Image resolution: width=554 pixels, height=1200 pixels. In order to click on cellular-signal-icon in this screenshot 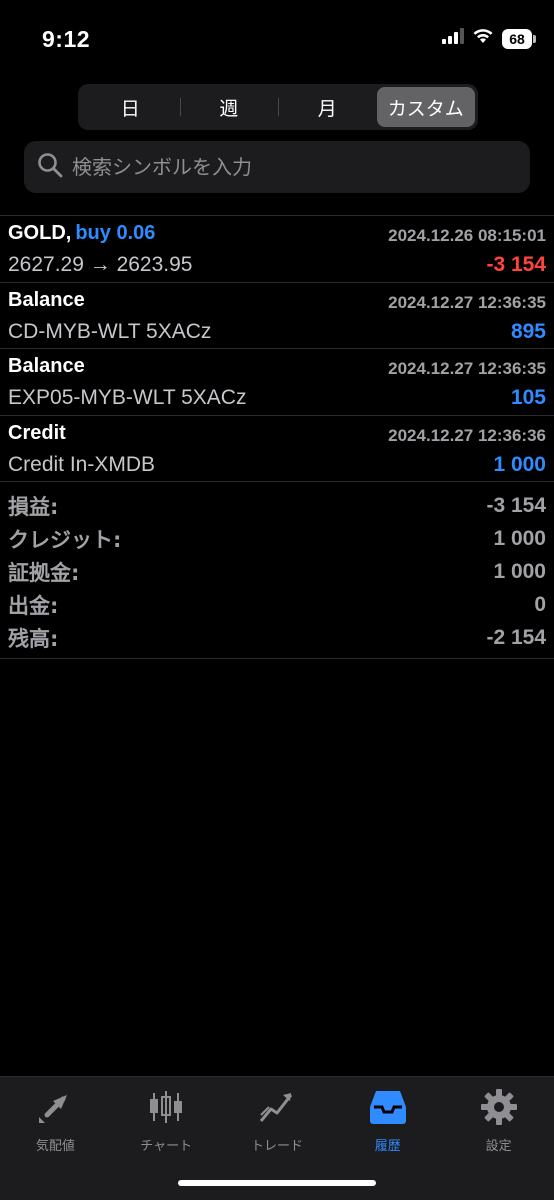, I will do `click(453, 38)`.